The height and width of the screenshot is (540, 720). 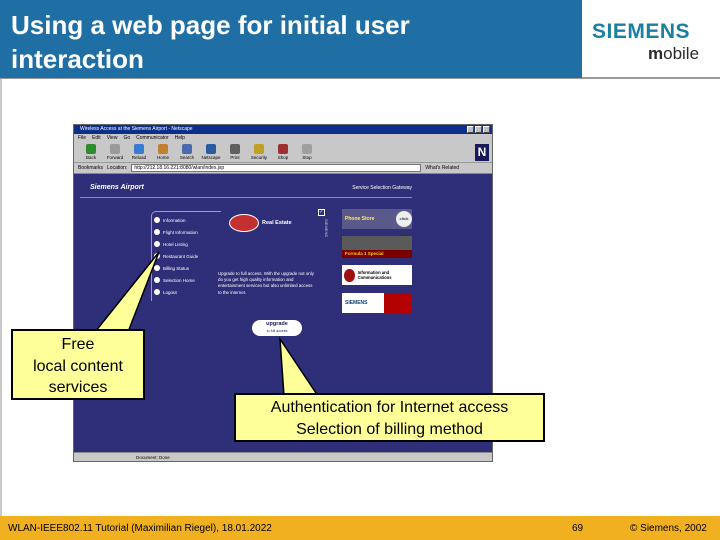 What do you see at coordinates (189, 232) in the screenshot?
I see `nav-item-flight-information: Flight Information` at bounding box center [189, 232].